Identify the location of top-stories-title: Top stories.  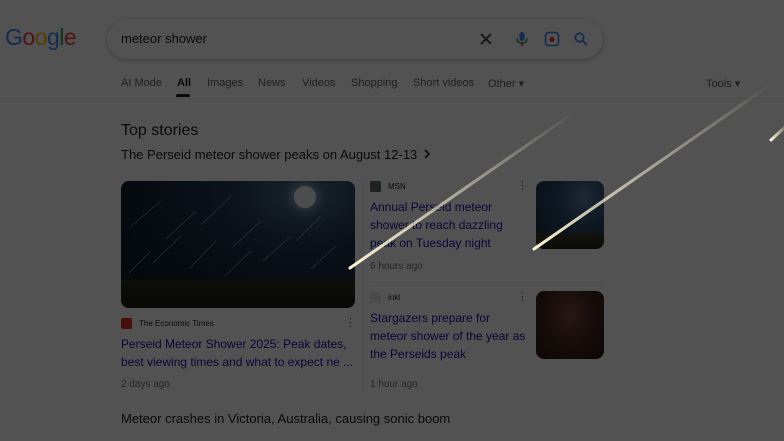
(160, 130).